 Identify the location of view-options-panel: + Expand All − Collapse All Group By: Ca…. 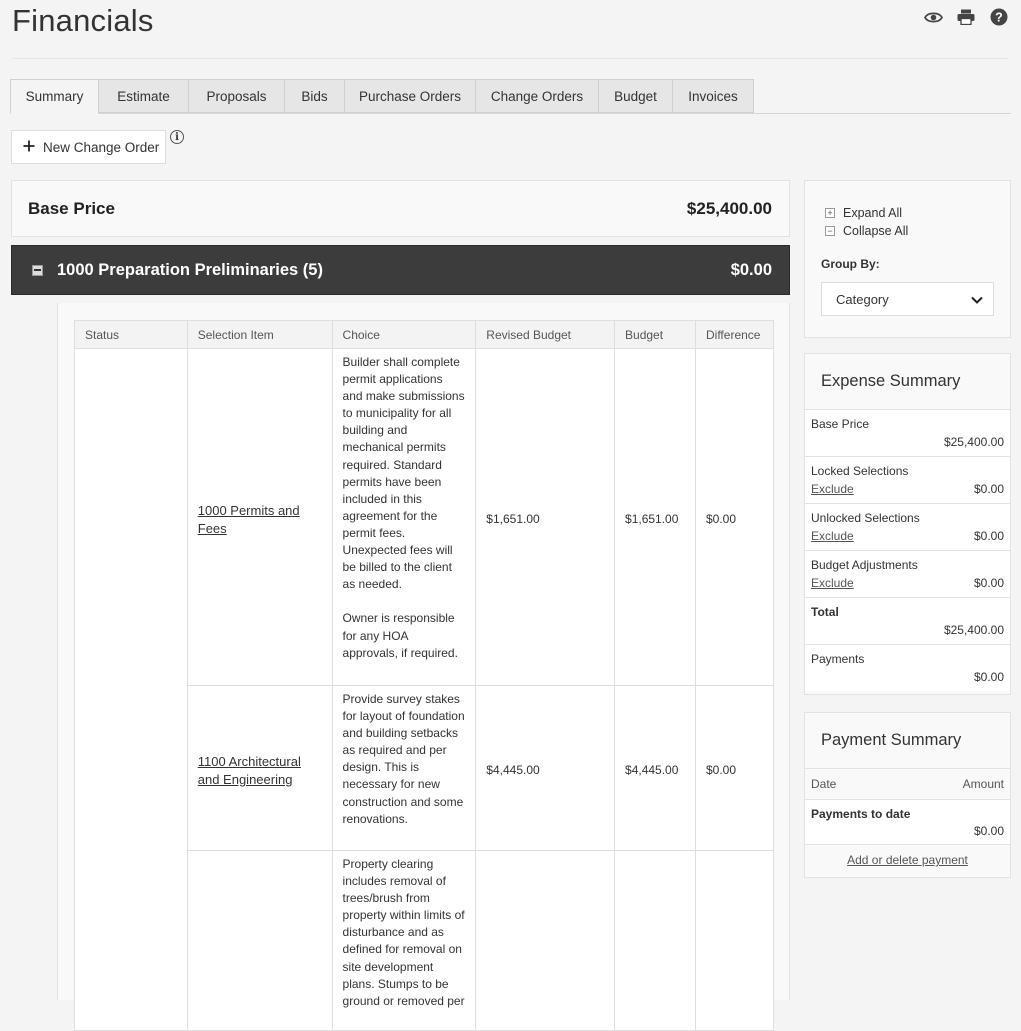
(907, 259).